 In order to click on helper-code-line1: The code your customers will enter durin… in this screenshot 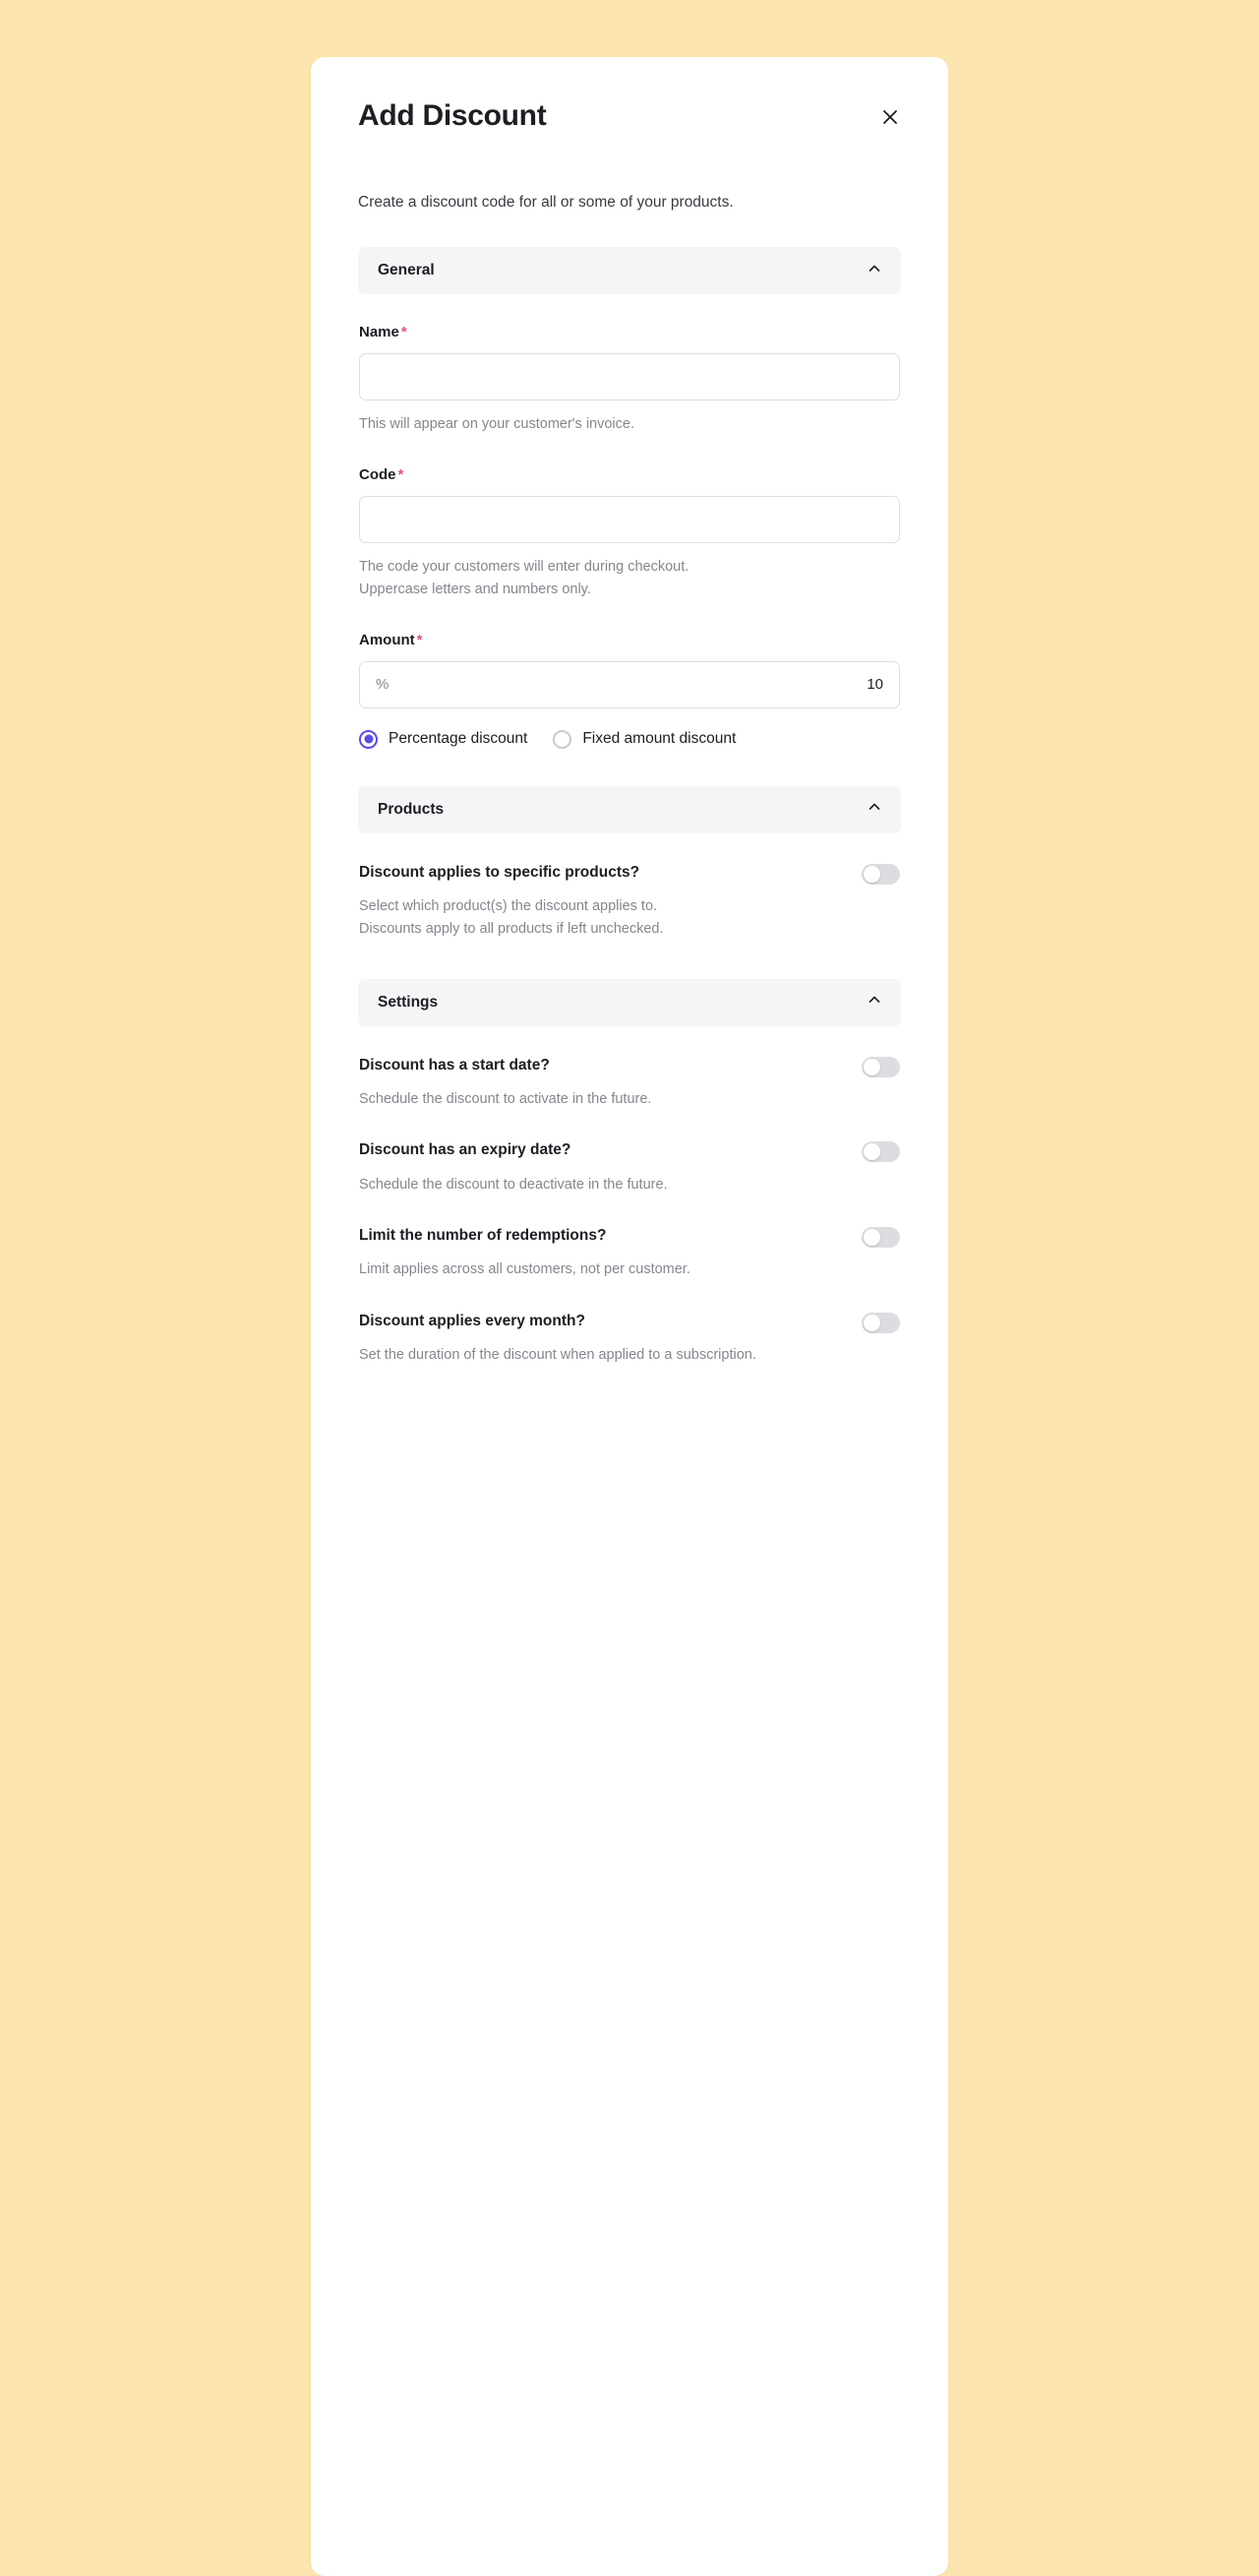, I will do `click(524, 566)`.